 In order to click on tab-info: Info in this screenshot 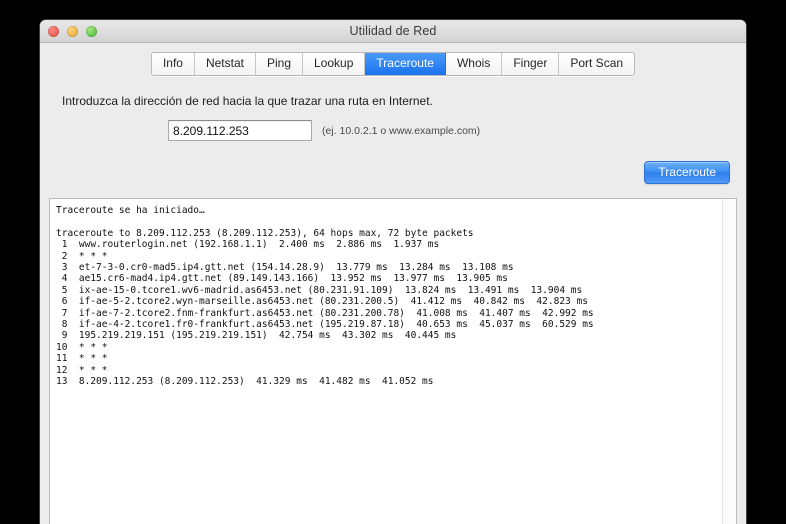, I will do `click(173, 64)`.